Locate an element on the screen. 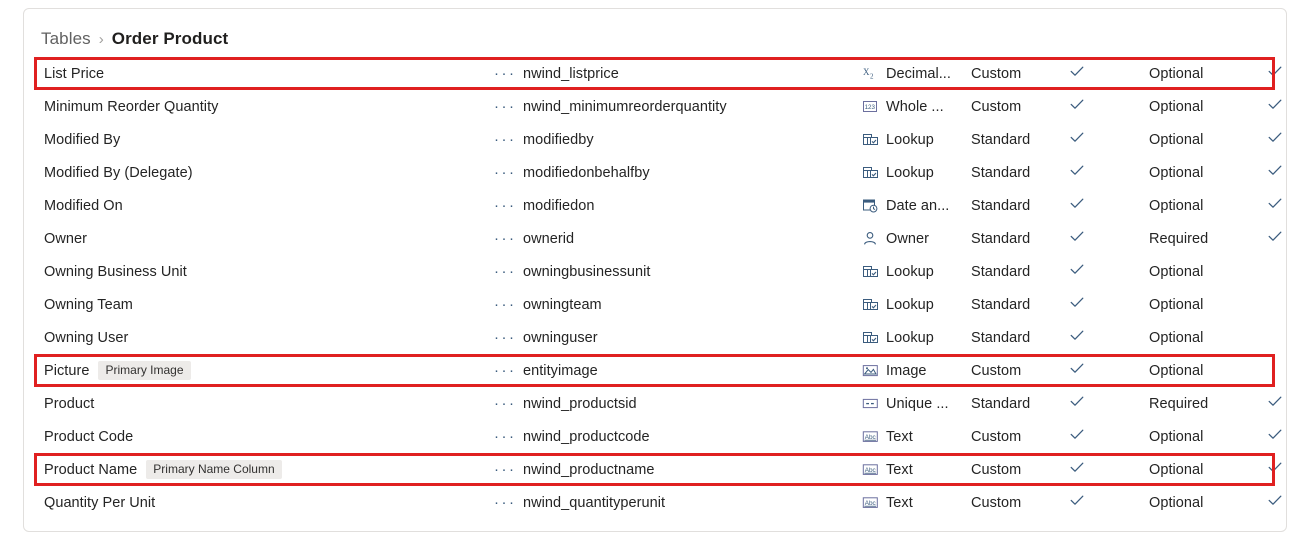  column-logical-name: nwind_listprice is located at coordinates (571, 73).